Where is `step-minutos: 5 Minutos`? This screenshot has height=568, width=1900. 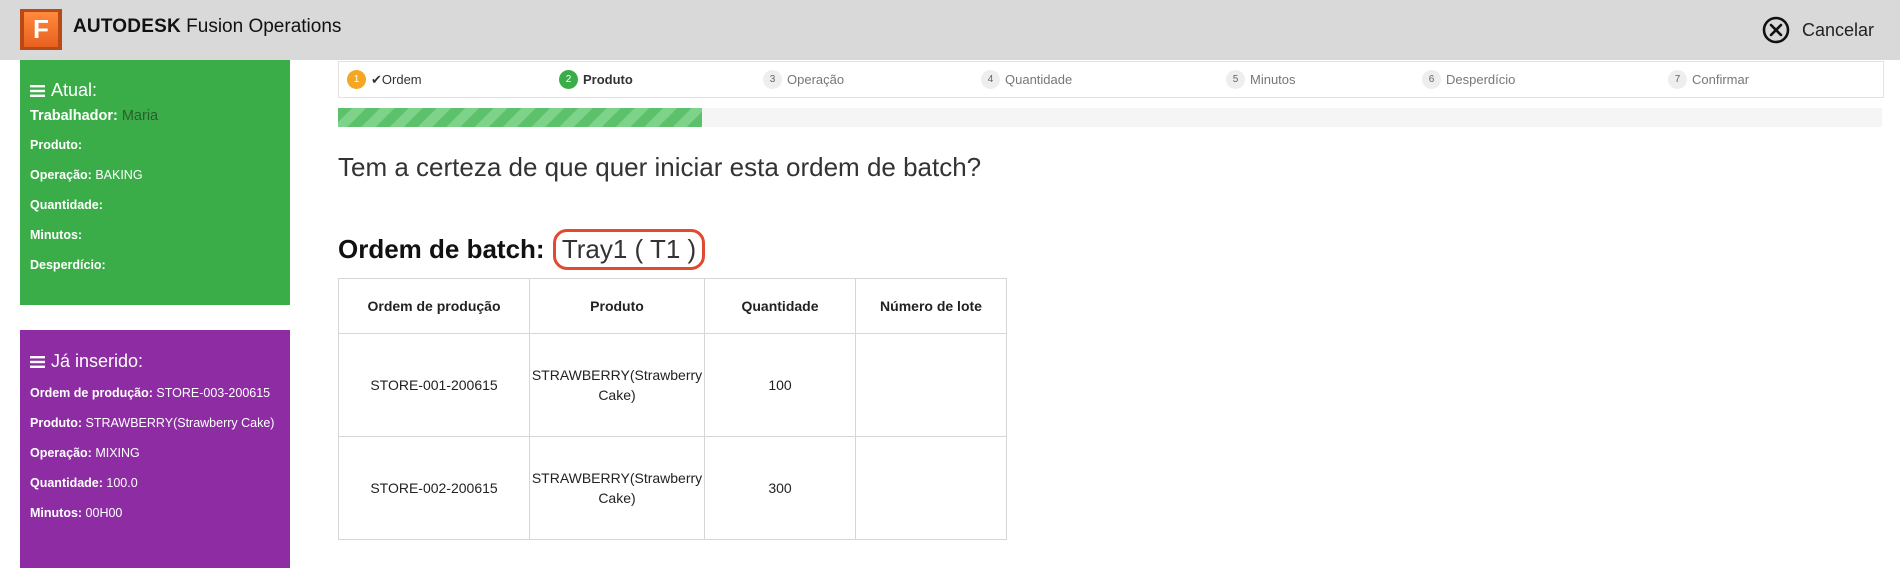
step-minutos: 5 Minutos is located at coordinates (1261, 79).